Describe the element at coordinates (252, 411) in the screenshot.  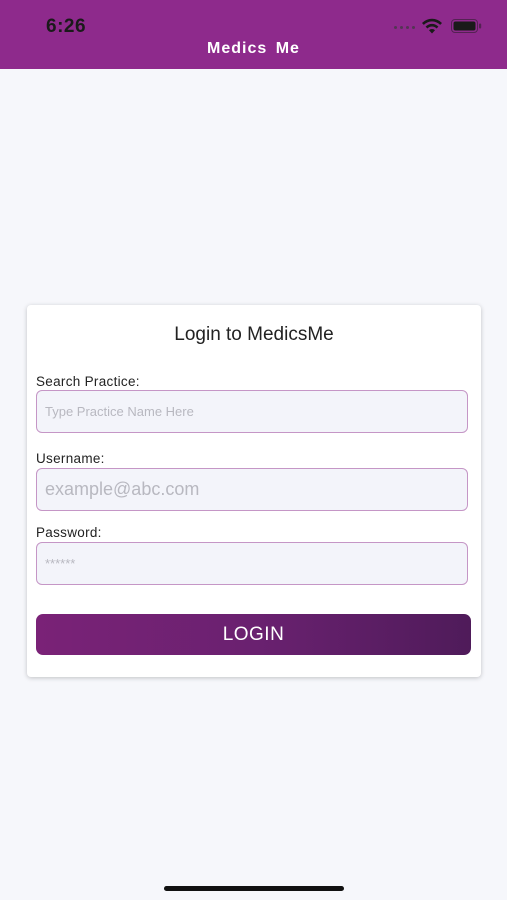
I see `practice-search-input` at that location.